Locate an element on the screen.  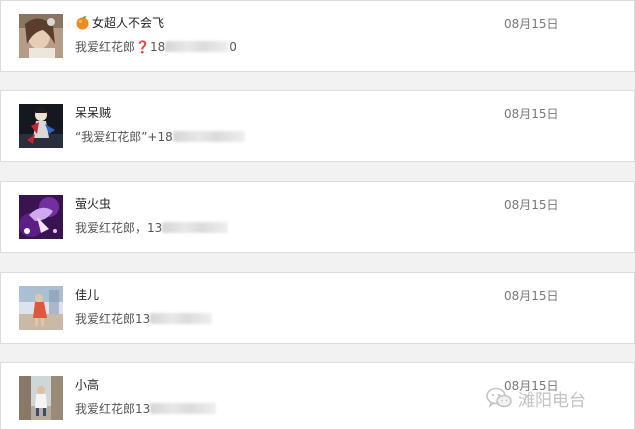
watermark-text: 滩阳电台 is located at coordinates (552, 400).